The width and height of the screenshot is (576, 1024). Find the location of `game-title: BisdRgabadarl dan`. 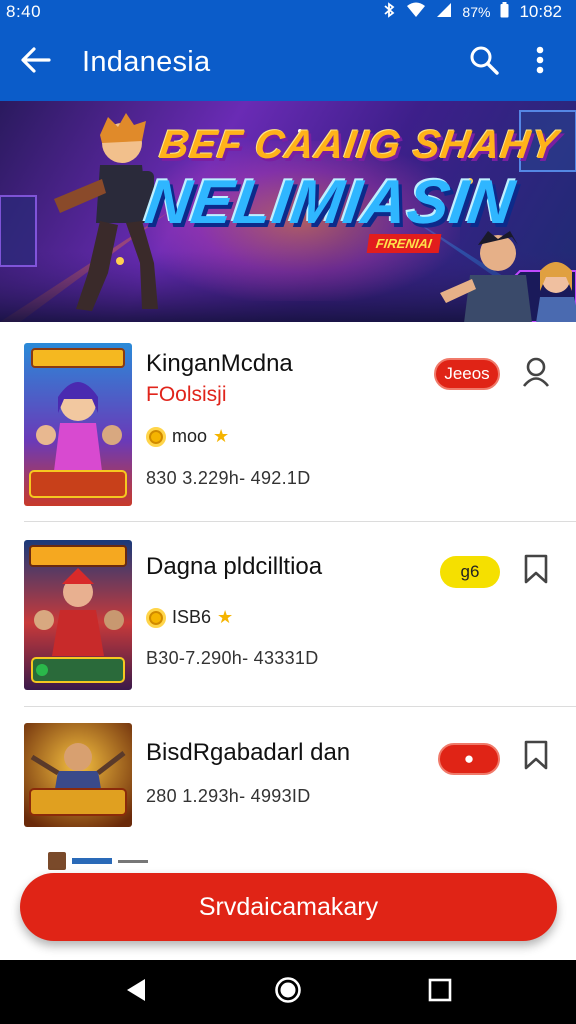

game-title: BisdRgabadarl dan is located at coordinates (248, 752).